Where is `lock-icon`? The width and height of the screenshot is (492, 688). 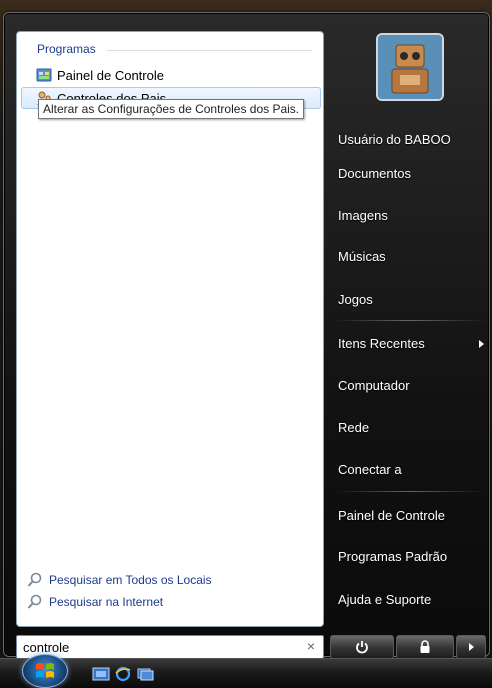
lock-icon is located at coordinates (425, 646).